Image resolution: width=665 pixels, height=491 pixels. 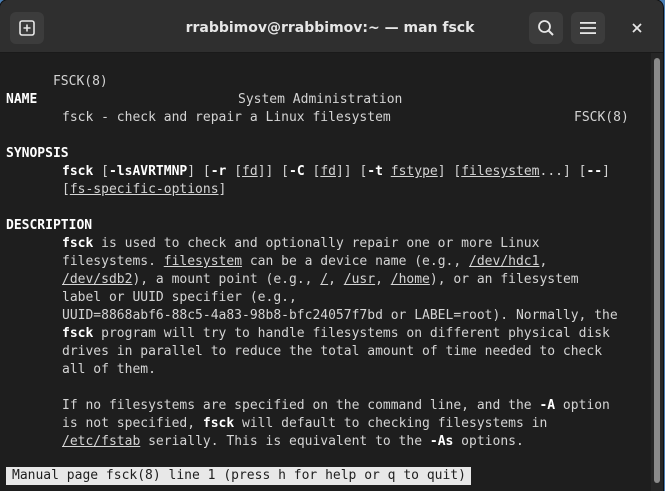 What do you see at coordinates (101, 441) in the screenshot?
I see `underlined-text: /etc/fstab` at bounding box center [101, 441].